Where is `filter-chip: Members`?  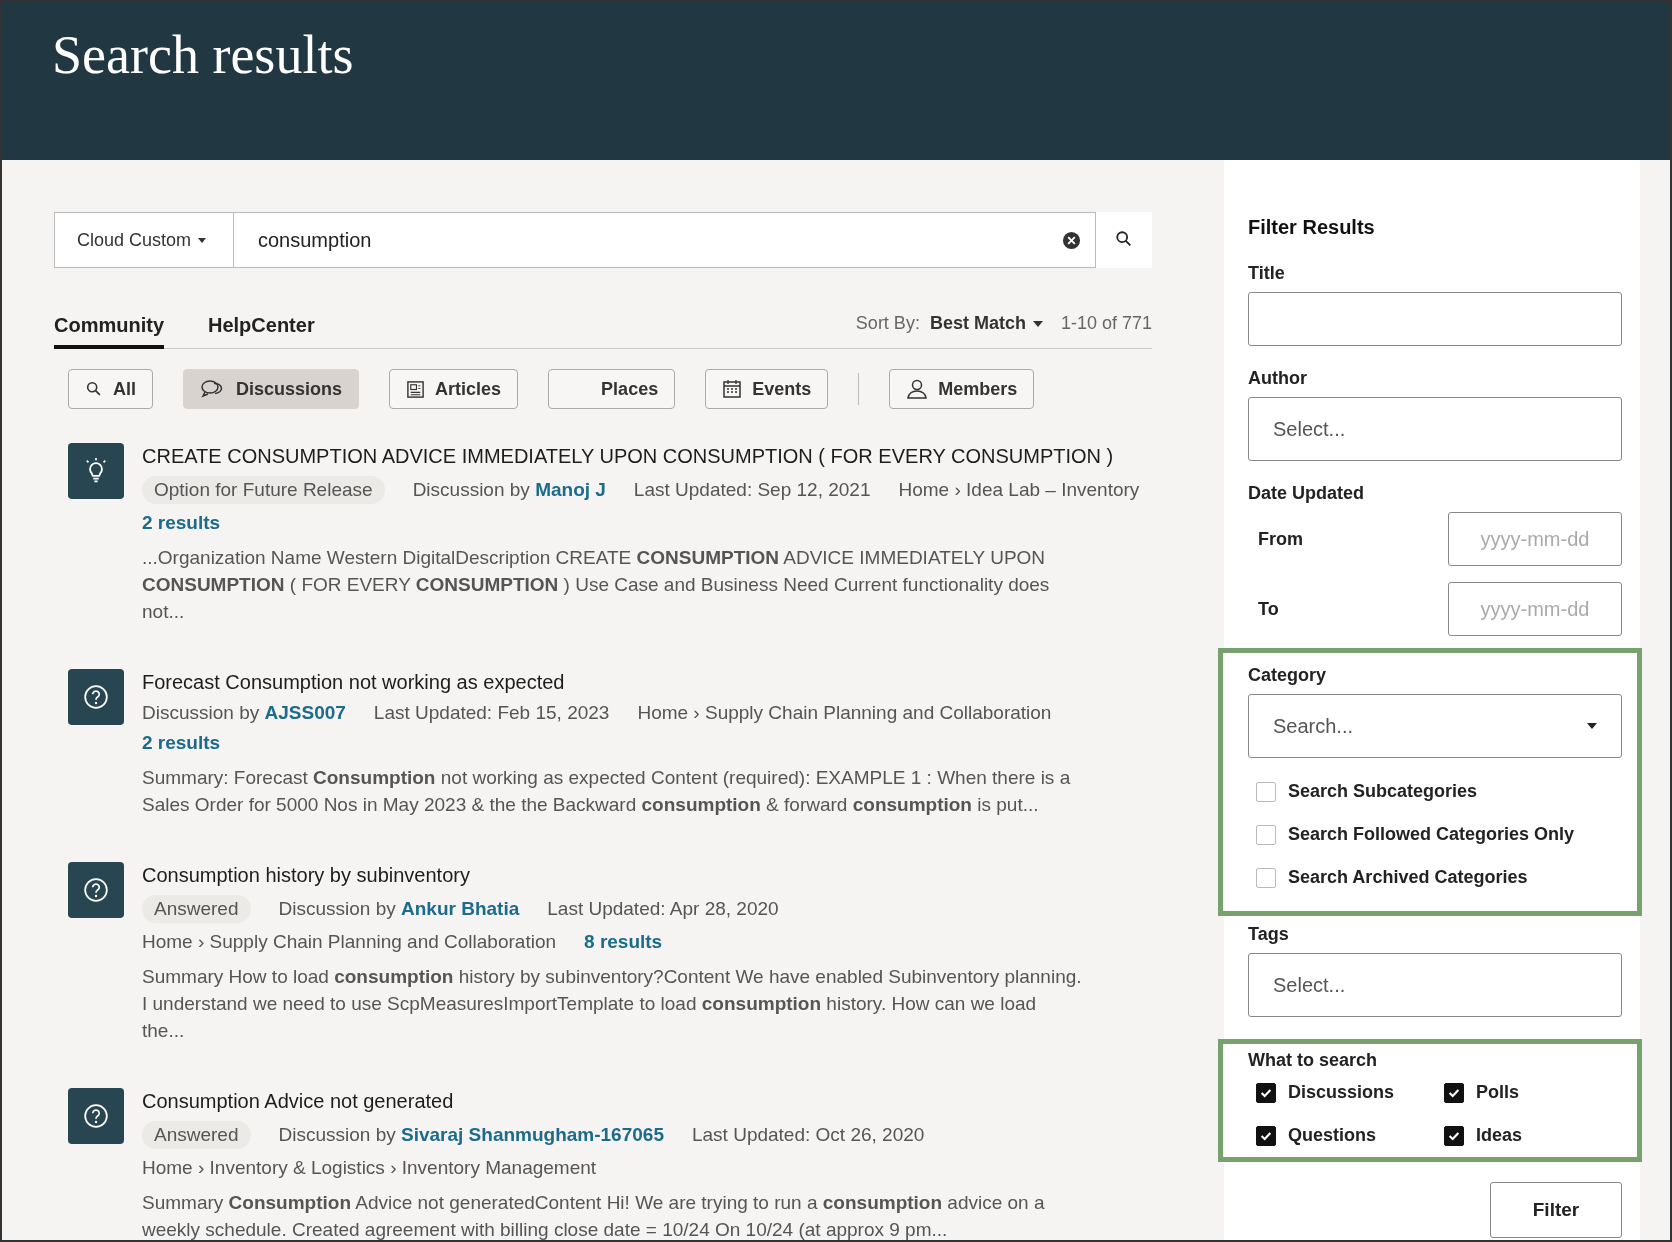 filter-chip: Members is located at coordinates (962, 389).